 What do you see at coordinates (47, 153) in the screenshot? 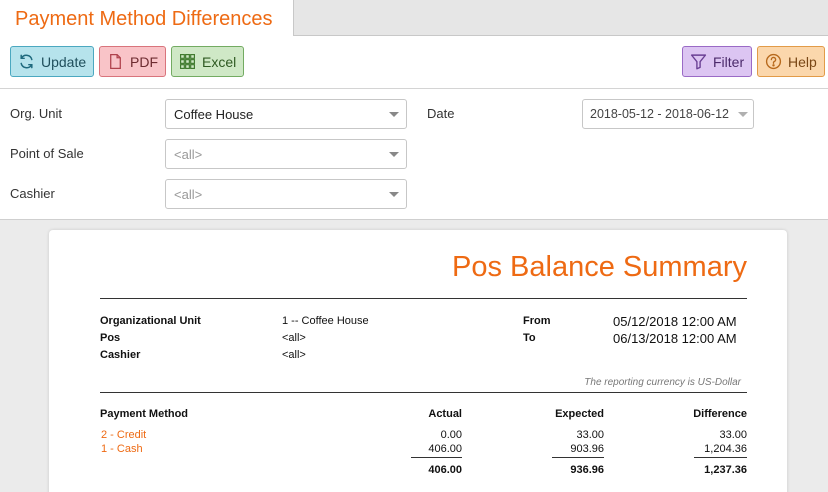
I see `point-of-sale-label: Point of Sale` at bounding box center [47, 153].